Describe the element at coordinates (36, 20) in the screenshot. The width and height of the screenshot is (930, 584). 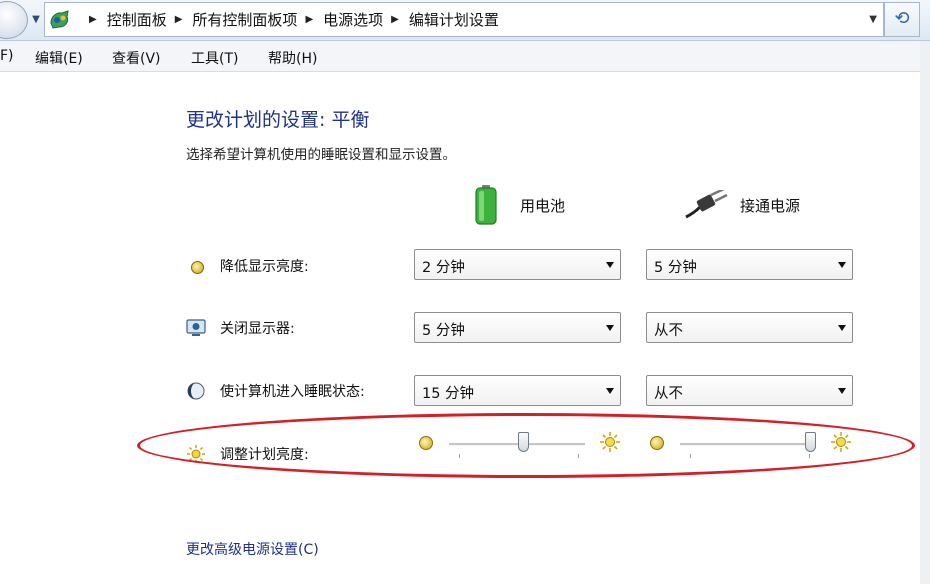
I see `recent-pages-chevron-icon: ▼` at that location.